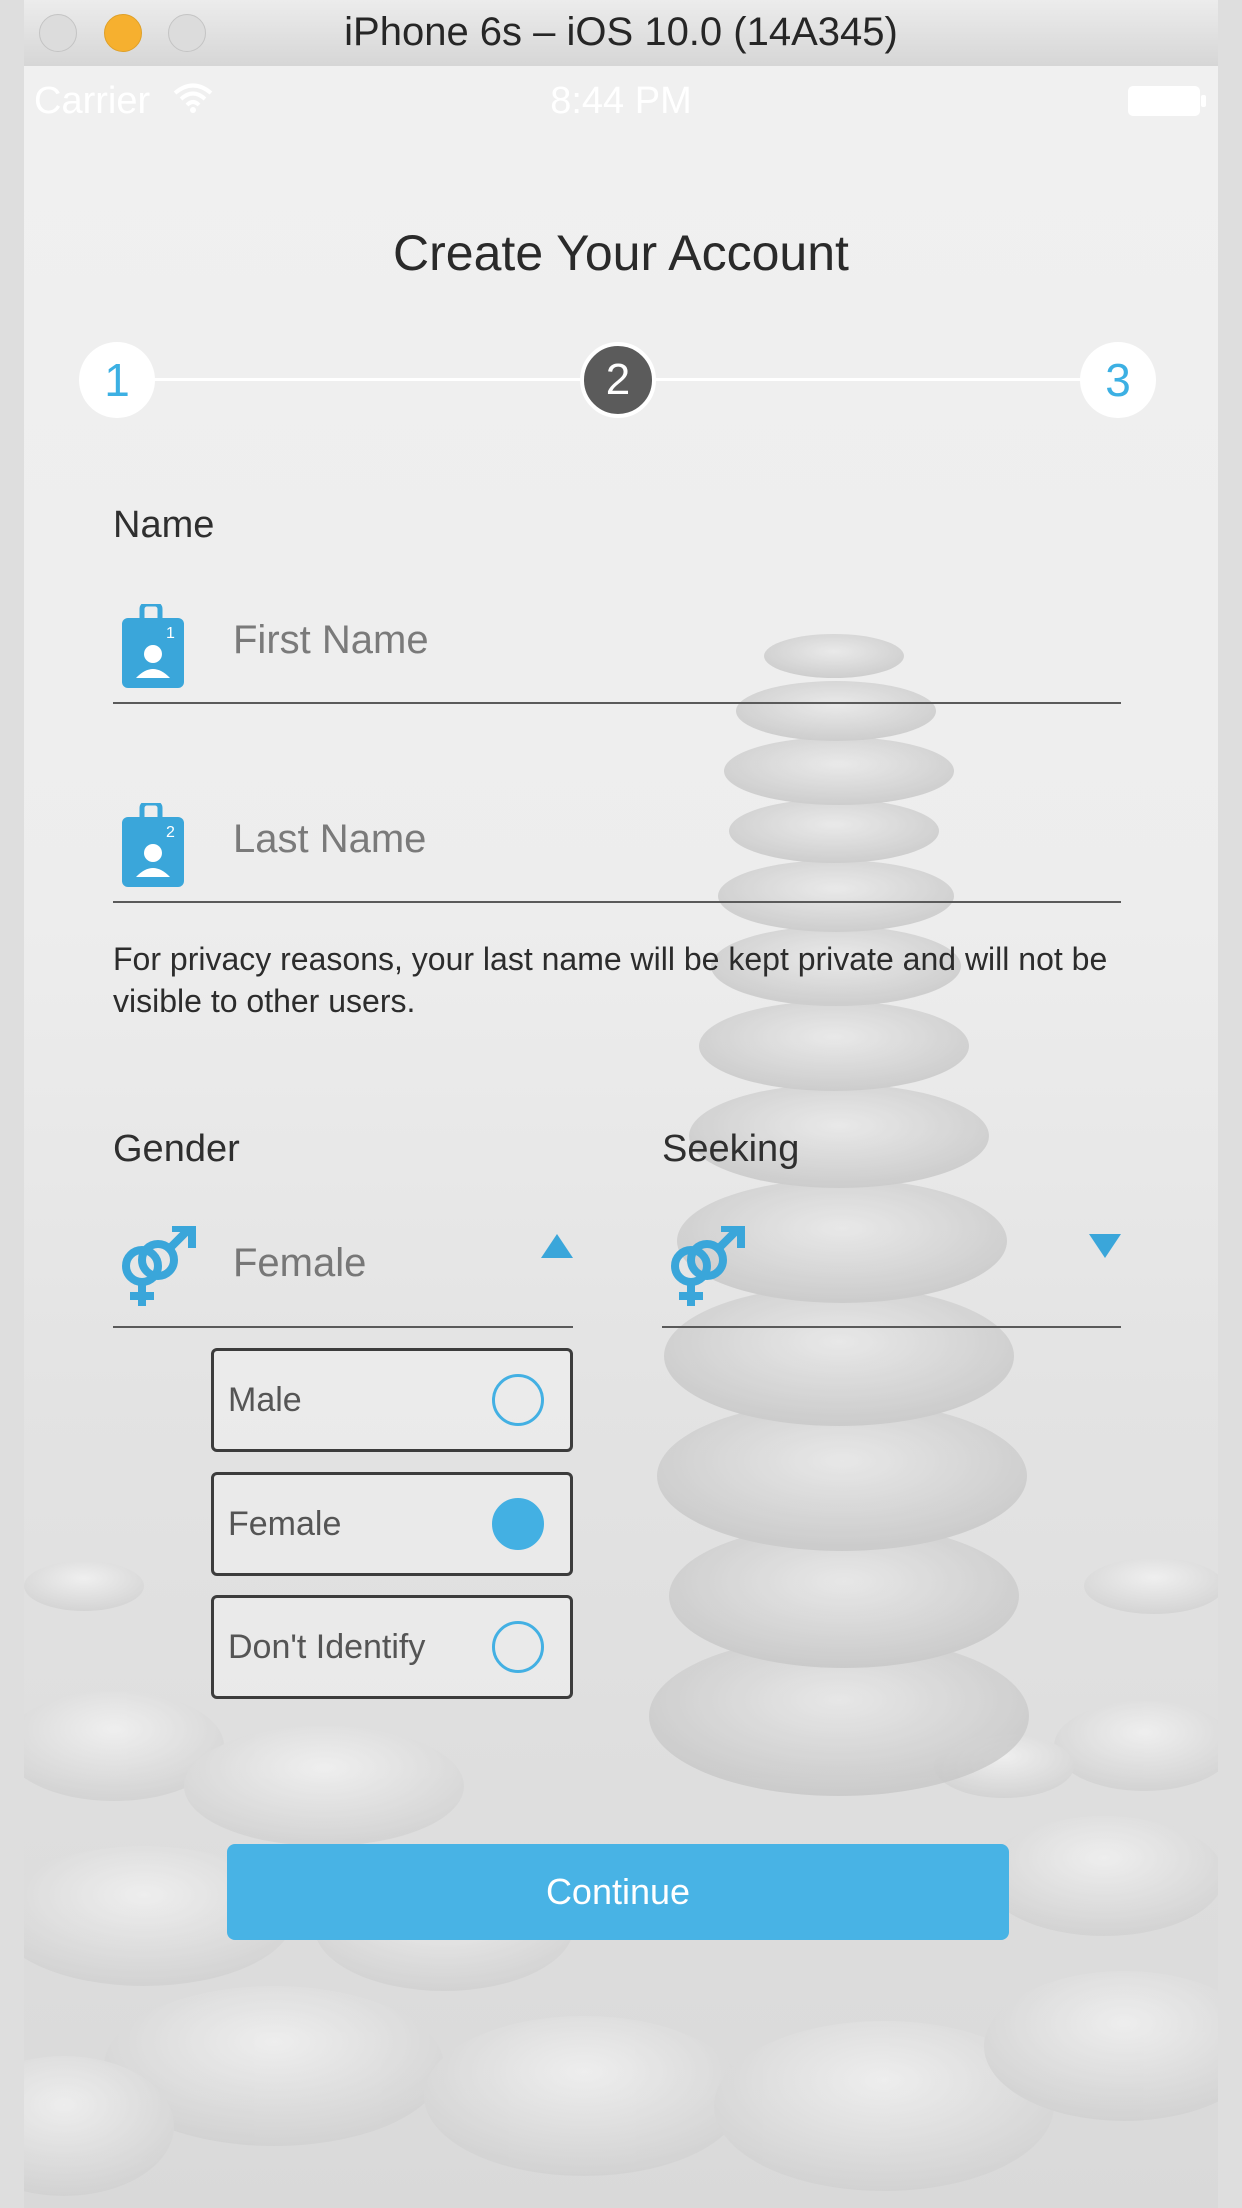 Image resolution: width=1242 pixels, height=2208 pixels. What do you see at coordinates (327, 1647) in the screenshot?
I see `option-label: Don't Identify` at bounding box center [327, 1647].